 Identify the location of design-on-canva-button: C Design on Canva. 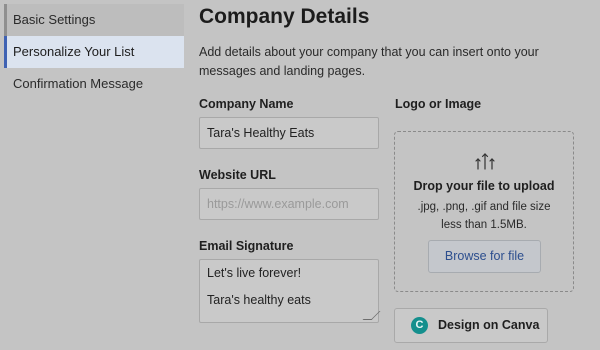
(471, 325).